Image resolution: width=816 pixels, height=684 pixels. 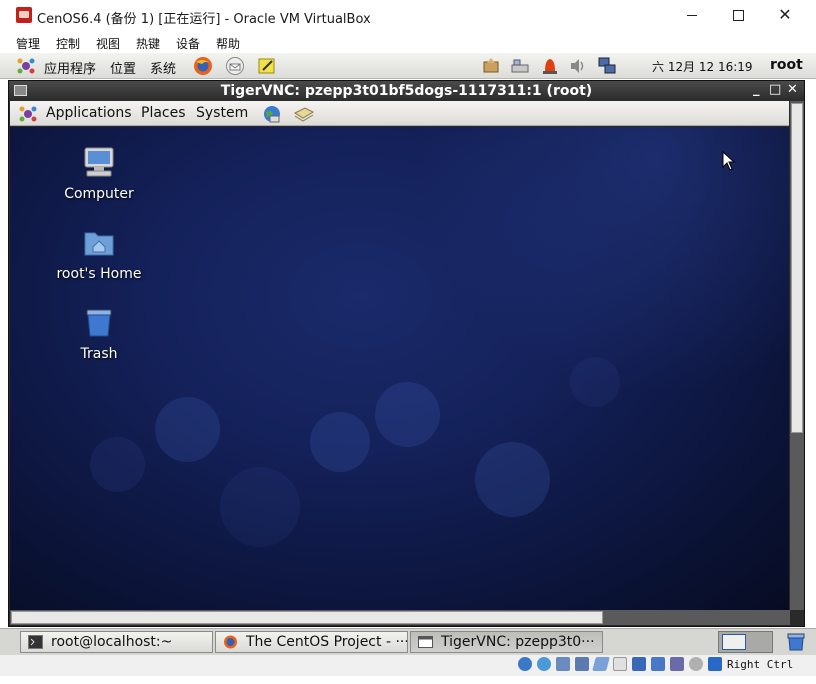 I want to click on menu-help: 帮助, so click(x=228, y=43).